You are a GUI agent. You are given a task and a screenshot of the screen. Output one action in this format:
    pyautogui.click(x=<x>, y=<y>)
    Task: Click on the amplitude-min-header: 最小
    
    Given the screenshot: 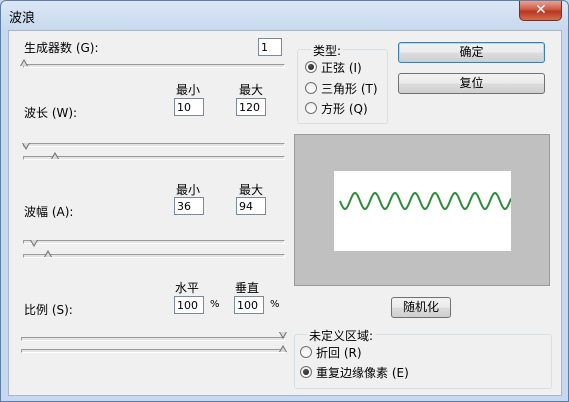 What is the action you would take?
    pyautogui.click(x=188, y=190)
    